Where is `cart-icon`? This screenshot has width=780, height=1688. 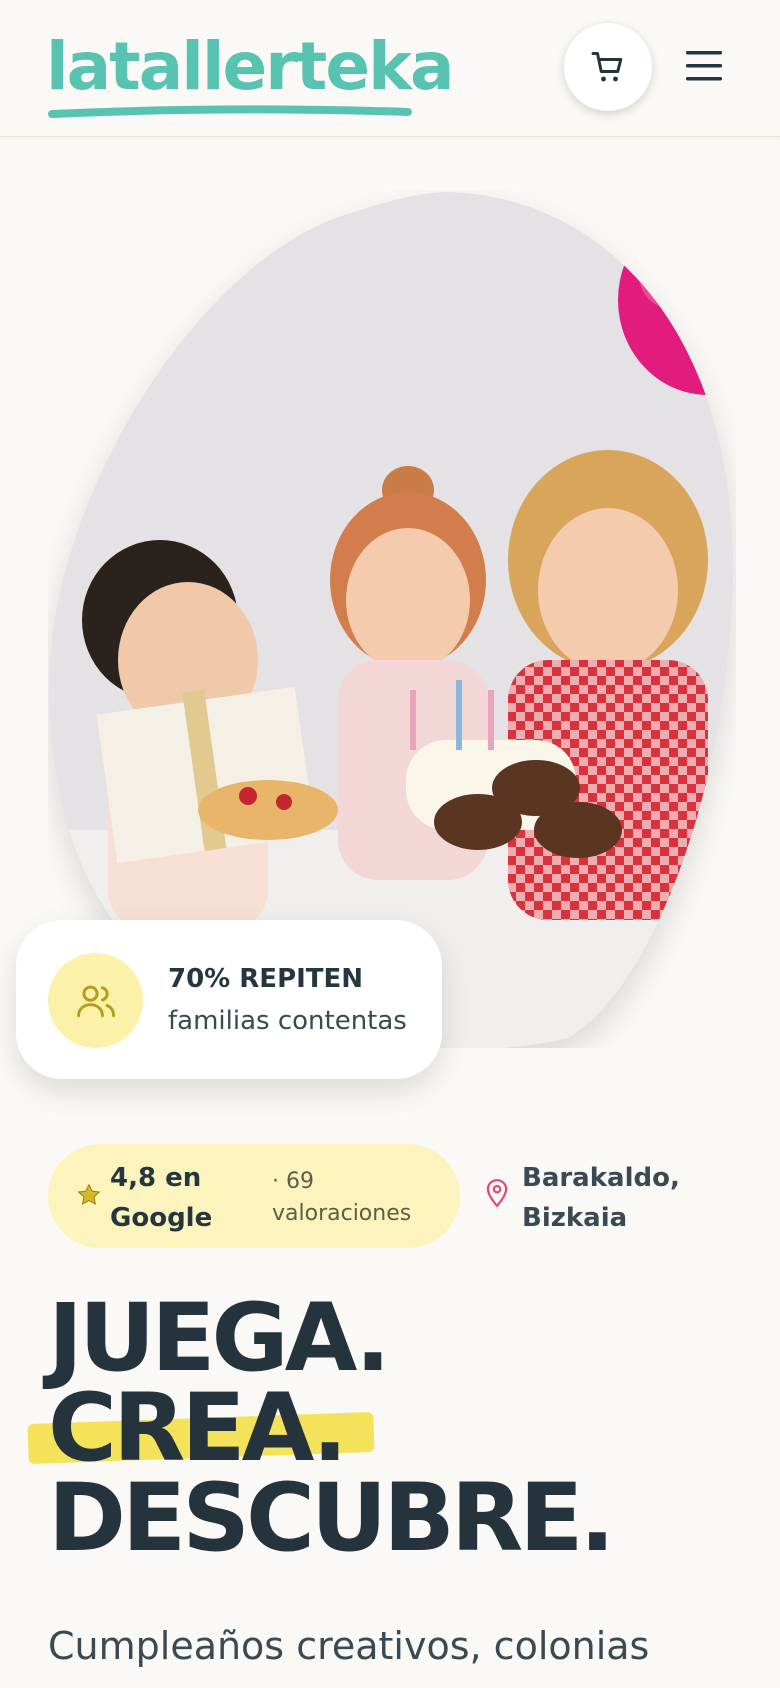 cart-icon is located at coordinates (607, 67).